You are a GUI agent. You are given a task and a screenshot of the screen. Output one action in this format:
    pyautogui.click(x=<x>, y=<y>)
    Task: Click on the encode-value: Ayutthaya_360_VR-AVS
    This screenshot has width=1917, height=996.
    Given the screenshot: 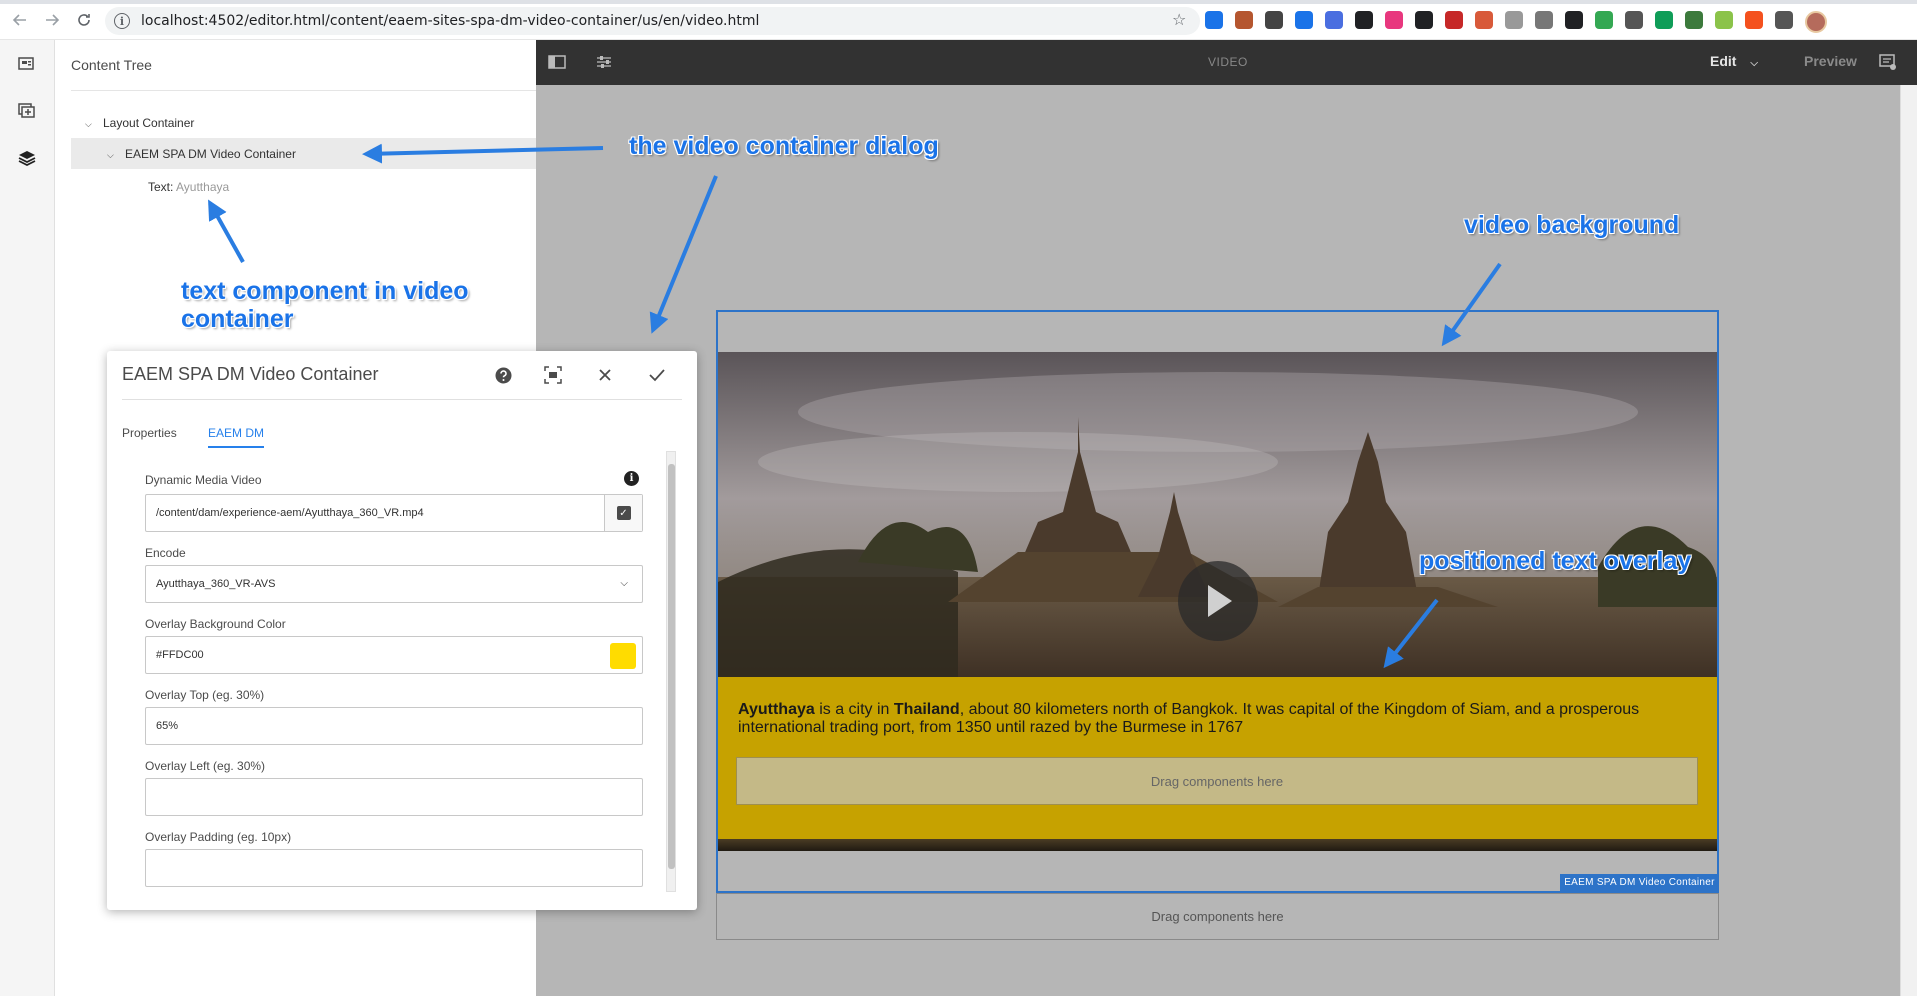 What is the action you would take?
    pyautogui.click(x=216, y=584)
    